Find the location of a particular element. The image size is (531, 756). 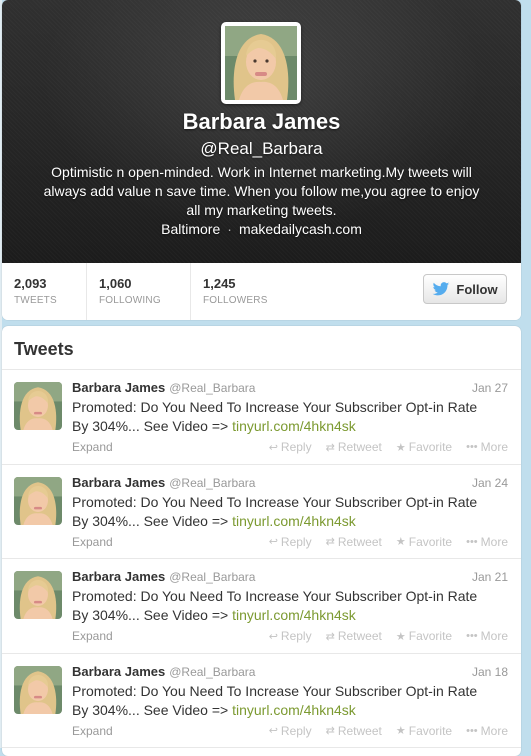

profile-avatar is located at coordinates (261, 63).